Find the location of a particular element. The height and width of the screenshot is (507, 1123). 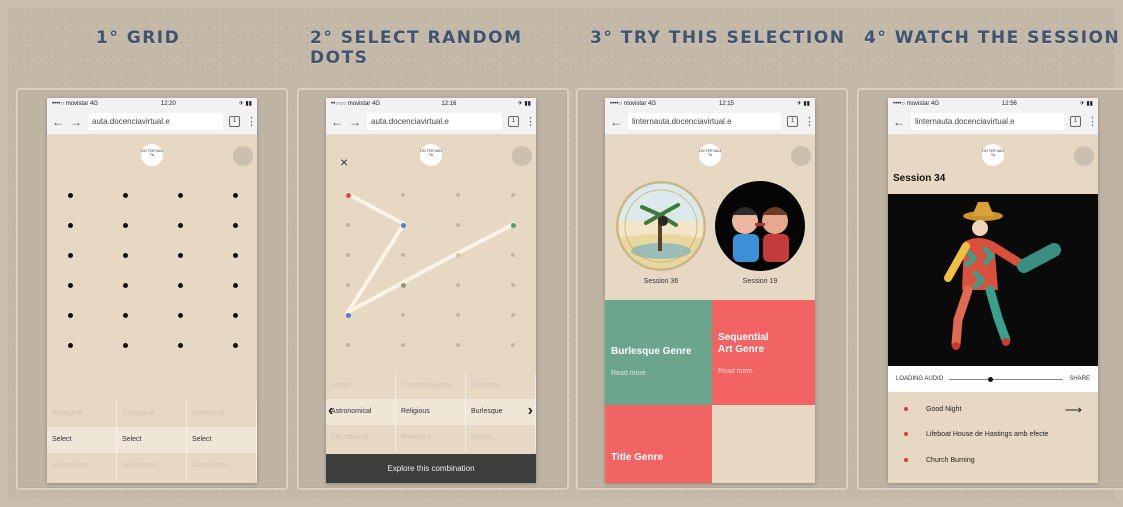

explore-combination-button: Explore this combination is located at coordinates (431, 468).